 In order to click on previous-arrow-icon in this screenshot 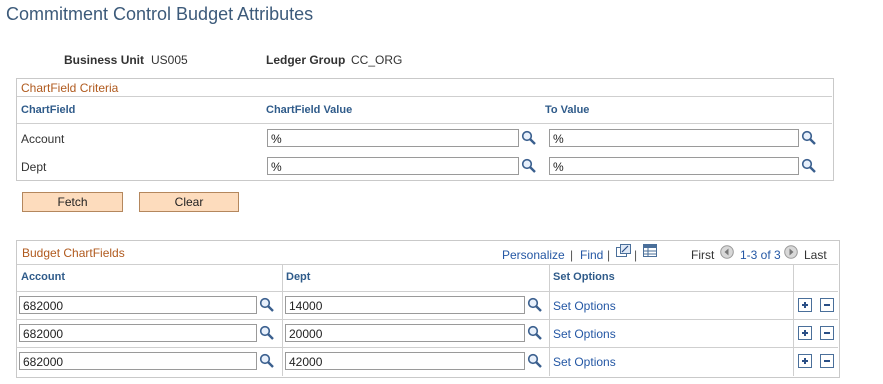, I will do `click(727, 252)`.